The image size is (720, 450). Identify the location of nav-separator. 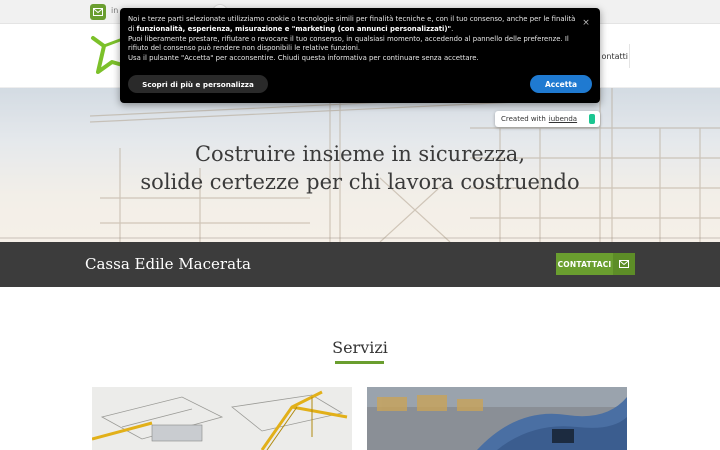
(629, 56).